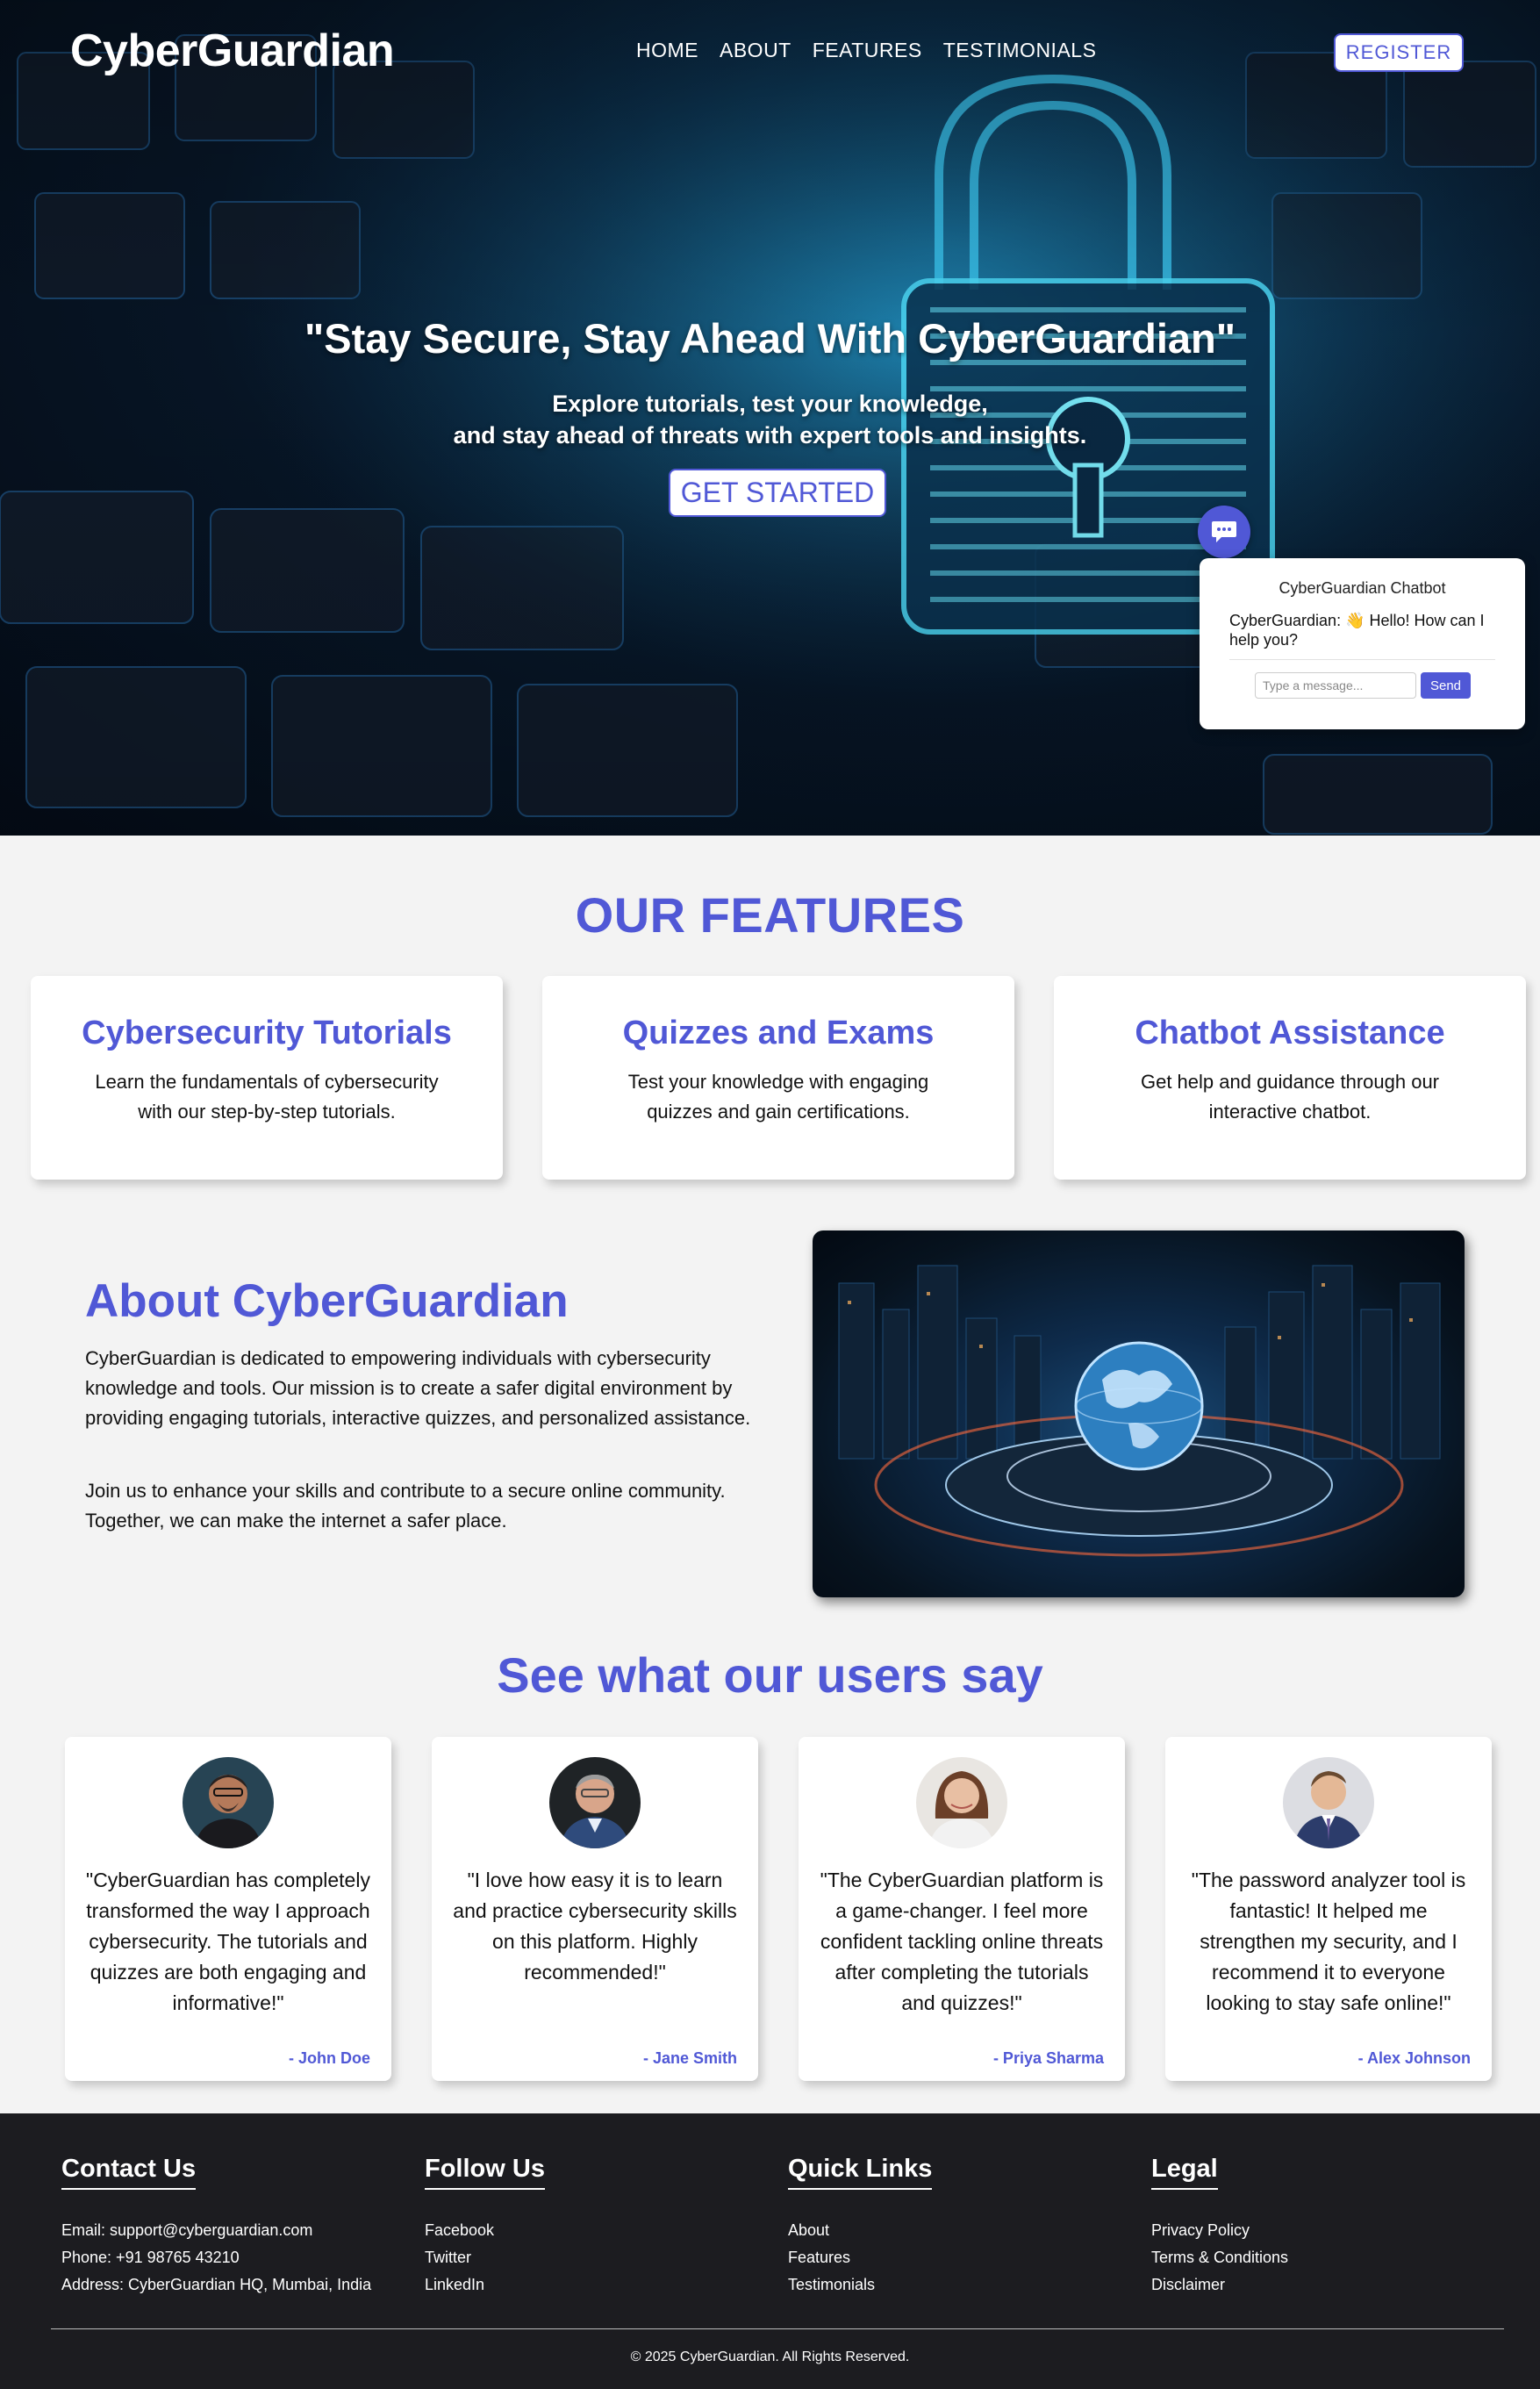 The image size is (1540, 2389). What do you see at coordinates (187, 2230) in the screenshot?
I see `footer-contact-email: Email: support@cyberguardian.com` at bounding box center [187, 2230].